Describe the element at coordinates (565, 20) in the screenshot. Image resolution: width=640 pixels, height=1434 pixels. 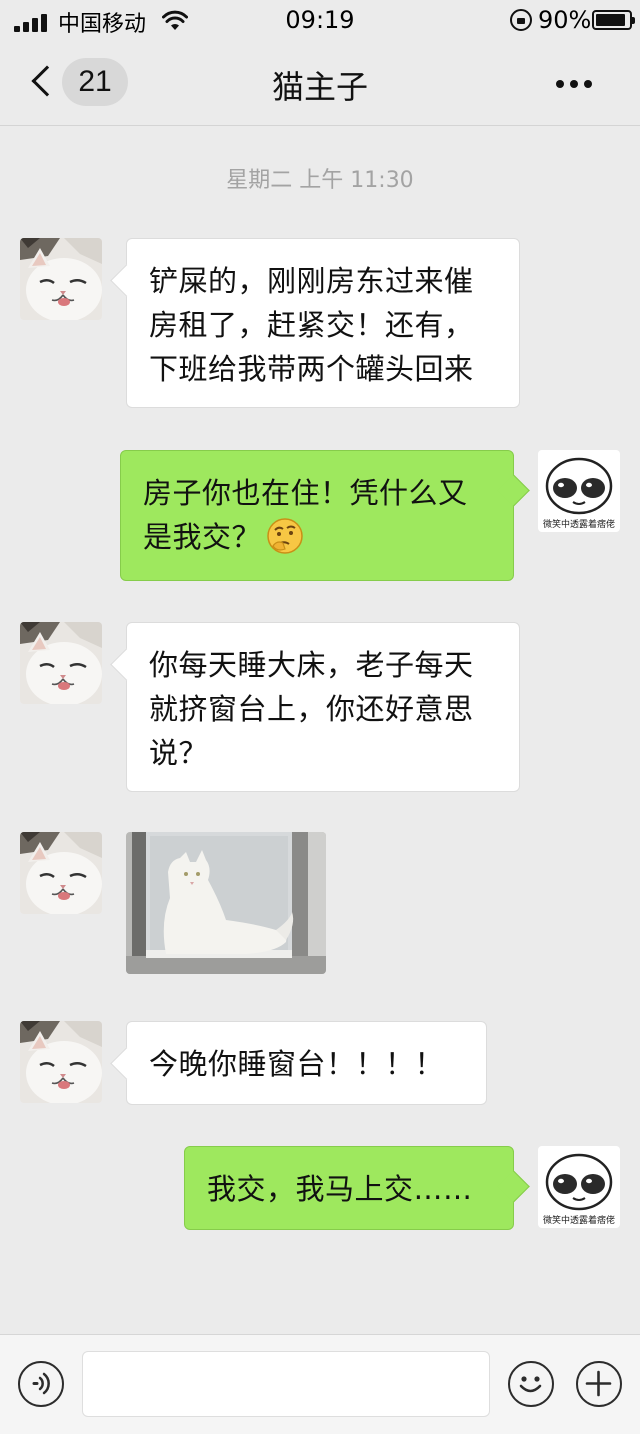
I see `battery-percentage: 90%` at that location.